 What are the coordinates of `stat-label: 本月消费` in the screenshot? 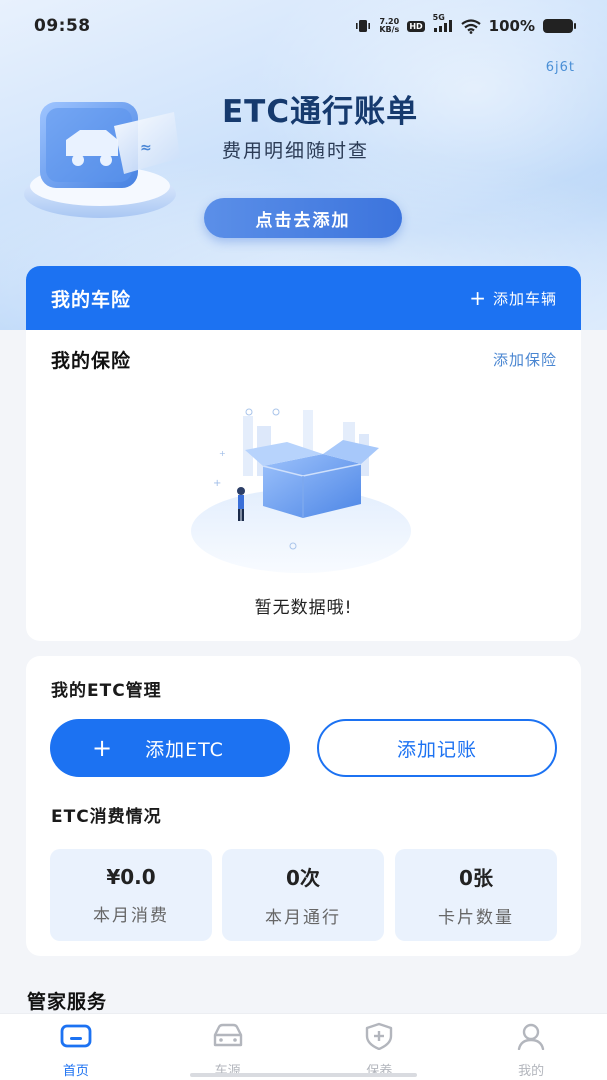 It's located at (131, 915).